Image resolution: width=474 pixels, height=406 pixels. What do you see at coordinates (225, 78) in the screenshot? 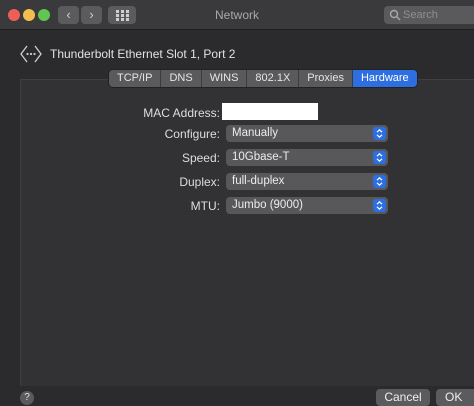
I see `tab-wins: WINS` at bounding box center [225, 78].